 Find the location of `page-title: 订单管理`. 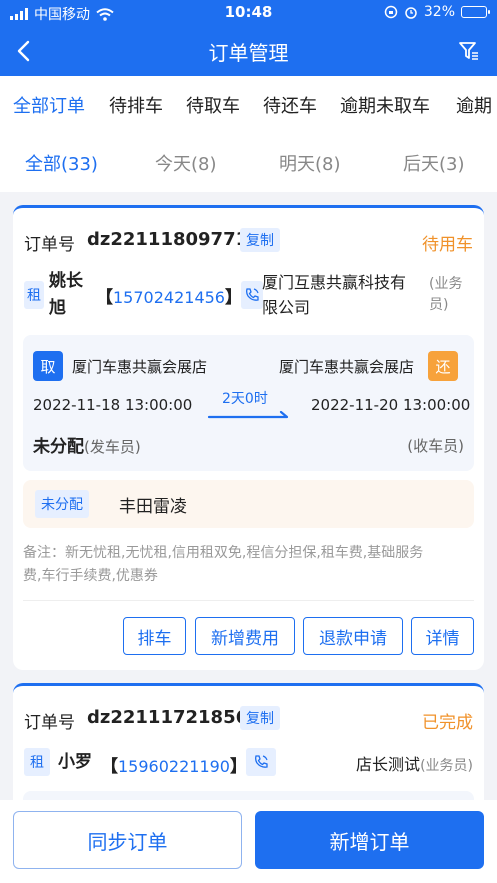

page-title: 订单管理 is located at coordinates (248, 53).